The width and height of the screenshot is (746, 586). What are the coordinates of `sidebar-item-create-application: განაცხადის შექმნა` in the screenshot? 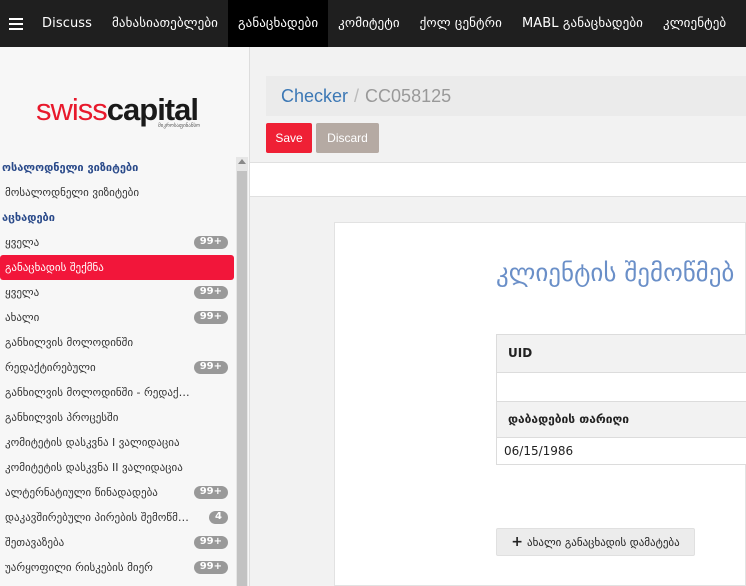 It's located at (117, 267).